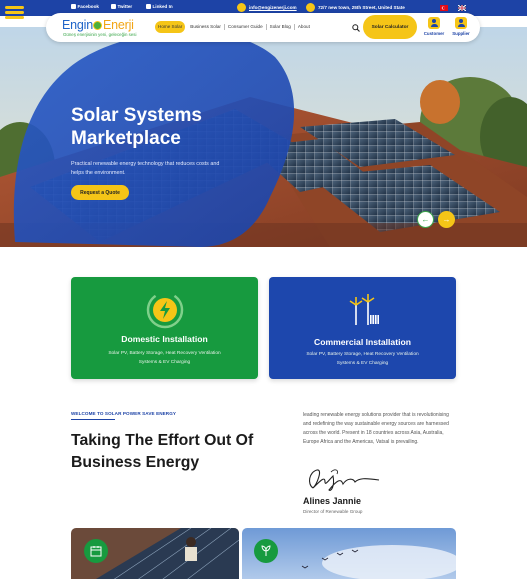 The image size is (527, 579). I want to click on turkish-flag-icon, so click(444, 8).